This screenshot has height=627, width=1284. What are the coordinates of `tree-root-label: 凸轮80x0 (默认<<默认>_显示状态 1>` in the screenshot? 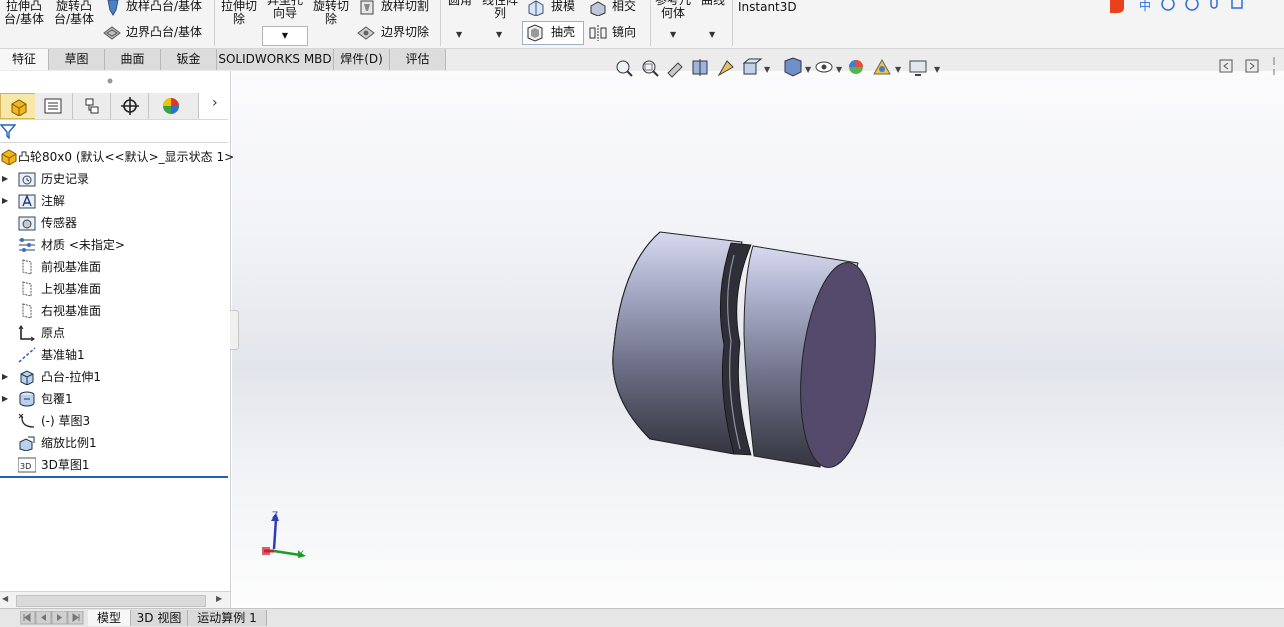 It's located at (126, 157).